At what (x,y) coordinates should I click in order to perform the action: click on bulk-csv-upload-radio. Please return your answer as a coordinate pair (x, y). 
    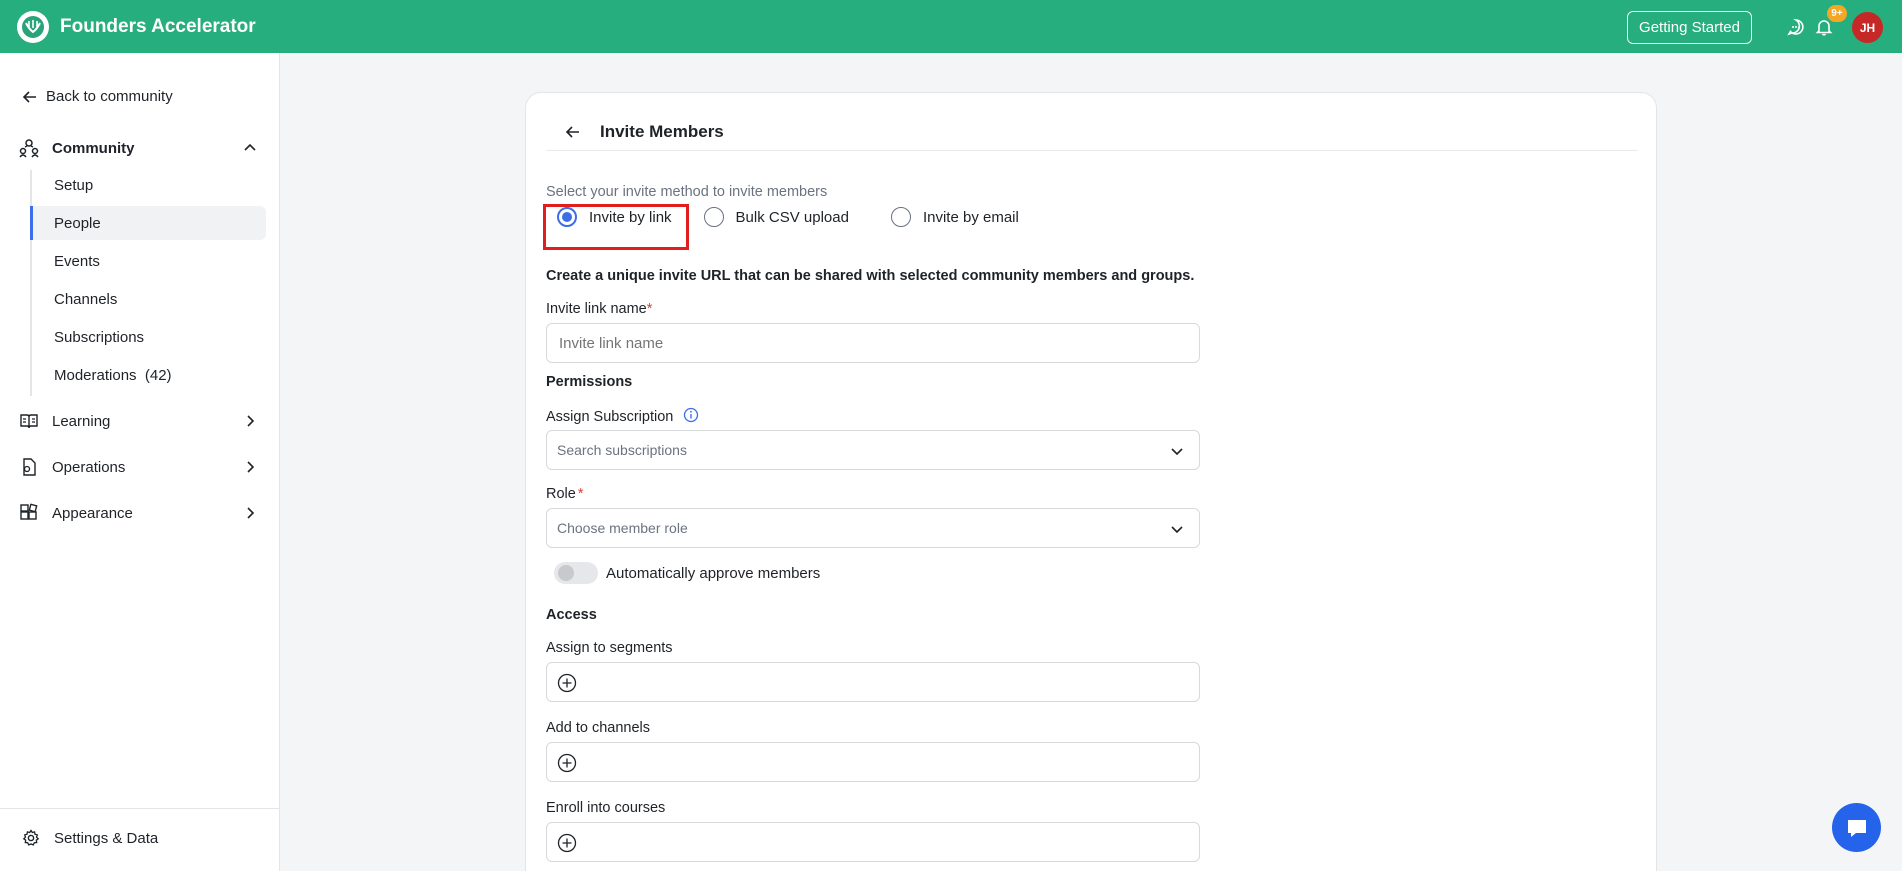
    Looking at the image, I should click on (713, 217).